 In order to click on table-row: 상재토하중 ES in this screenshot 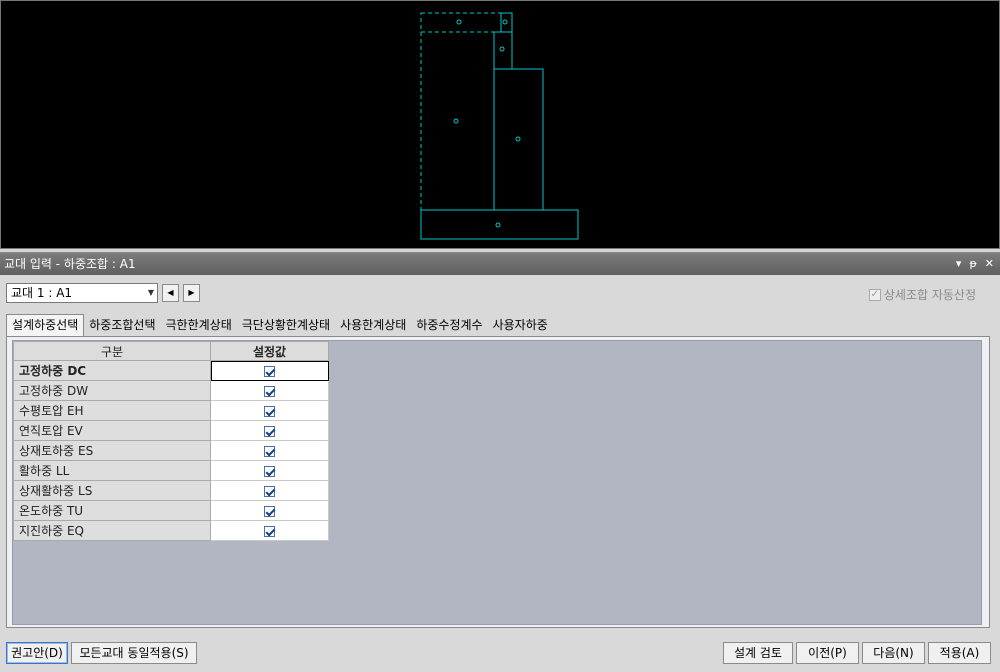, I will do `click(171, 450)`.